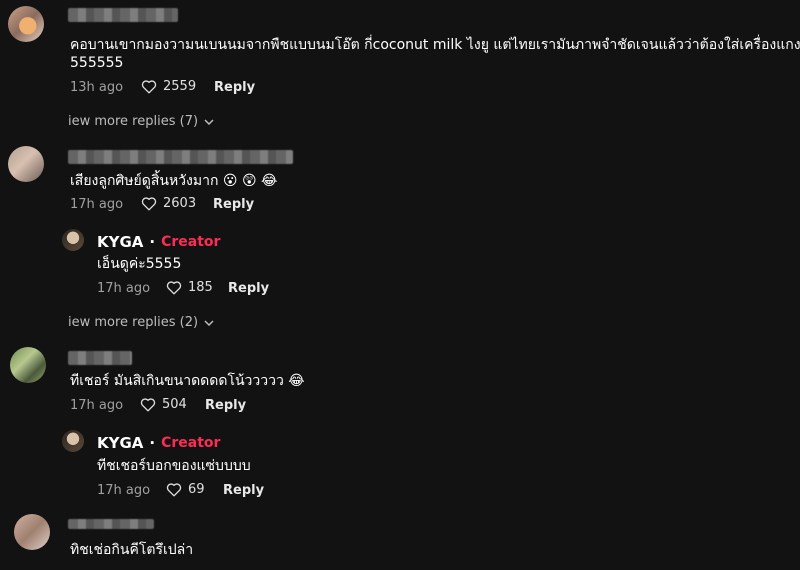 The width and height of the screenshot is (800, 570). What do you see at coordinates (177, 381) in the screenshot?
I see `comment-text-body: ทีเชอร์ มันสิเกินขนาดดดดโน้ววววว` at bounding box center [177, 381].